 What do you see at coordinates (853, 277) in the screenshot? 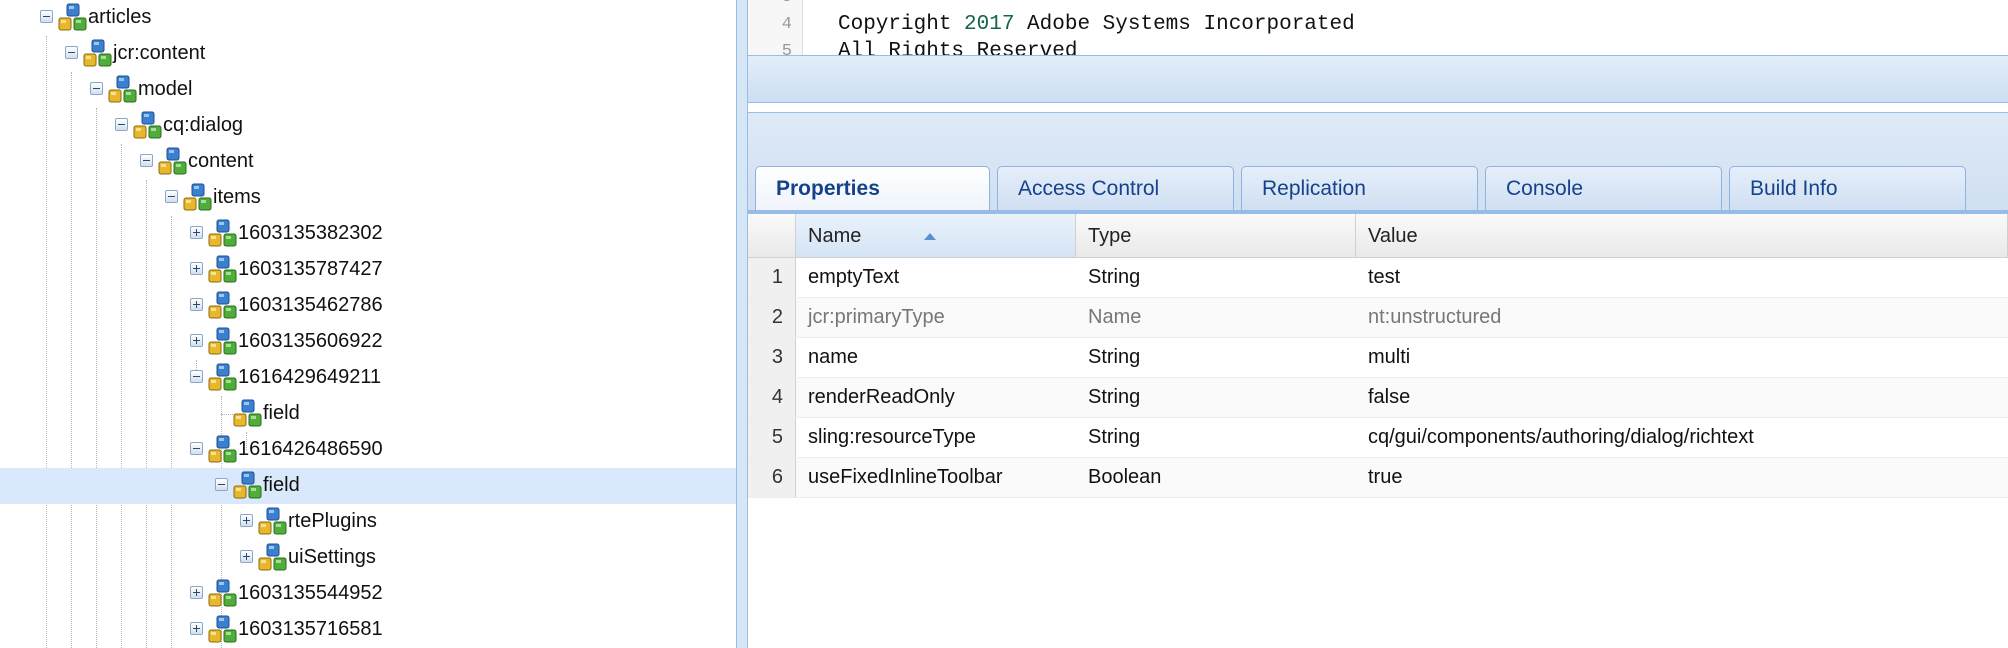
I see `cell-name: emptyText` at bounding box center [853, 277].